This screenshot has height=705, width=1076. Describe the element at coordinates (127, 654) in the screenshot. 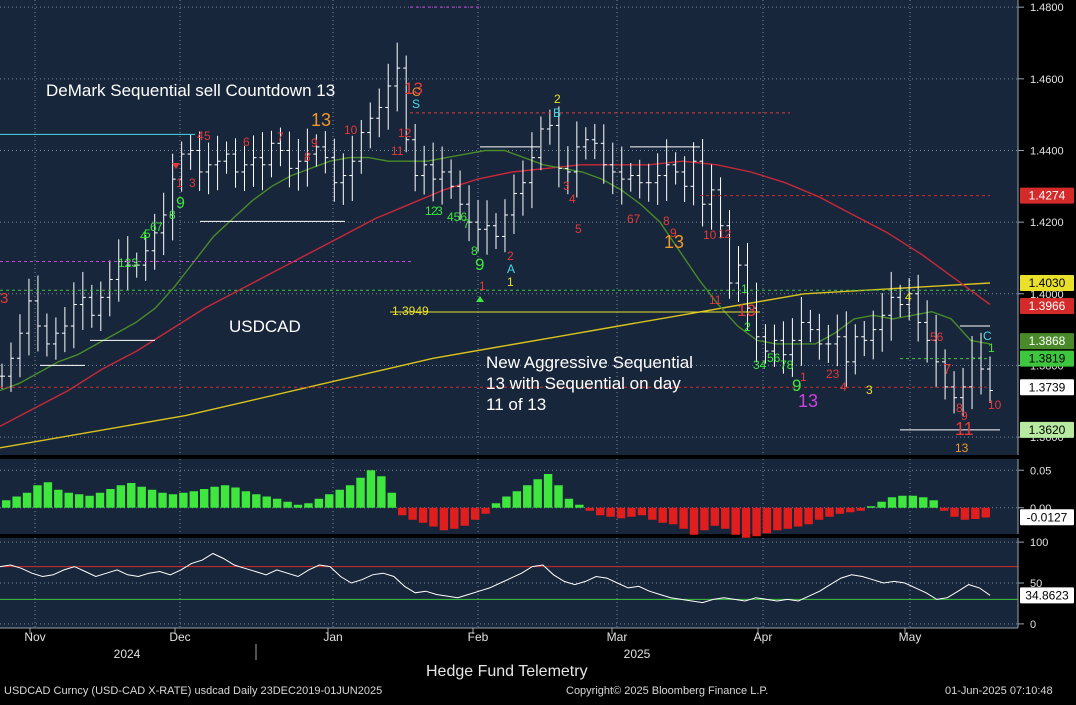

I see `year-label: 2024` at that location.